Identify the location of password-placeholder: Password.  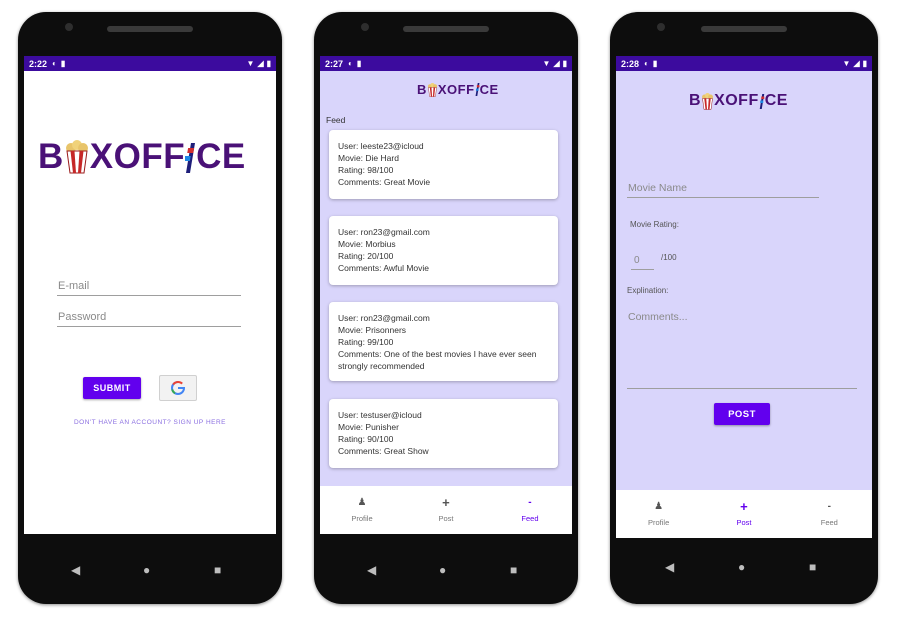
(82, 317).